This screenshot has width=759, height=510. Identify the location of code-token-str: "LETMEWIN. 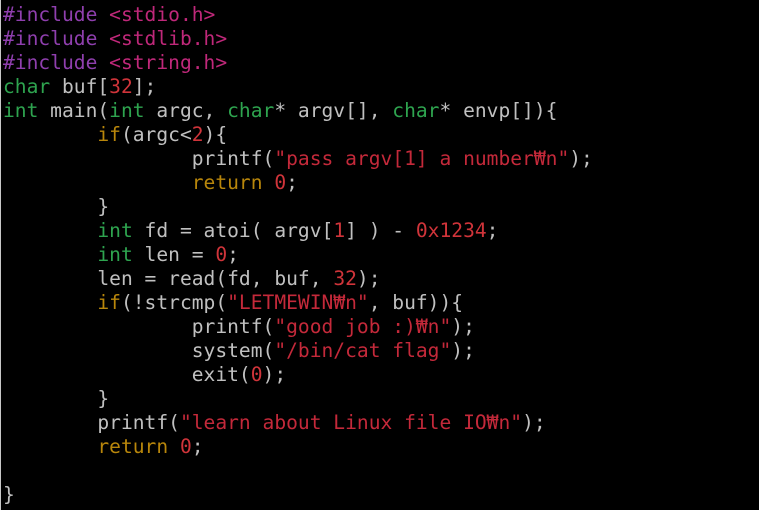
(280, 302).